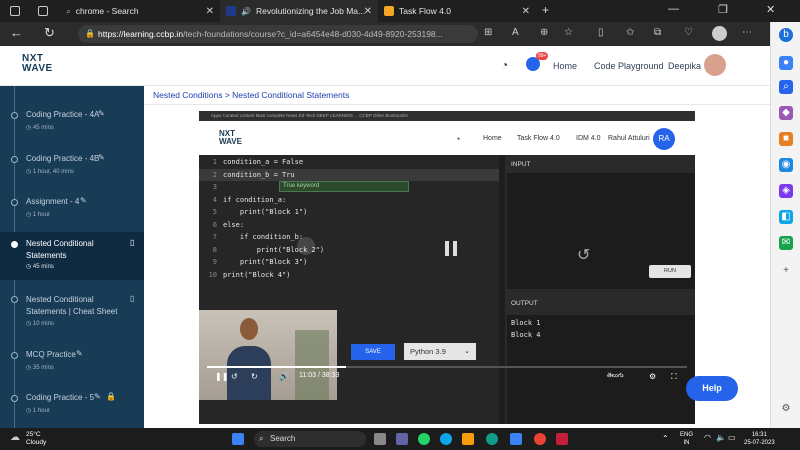 This screenshot has height=450, width=800. I want to click on edge-icon, so click(492, 439).